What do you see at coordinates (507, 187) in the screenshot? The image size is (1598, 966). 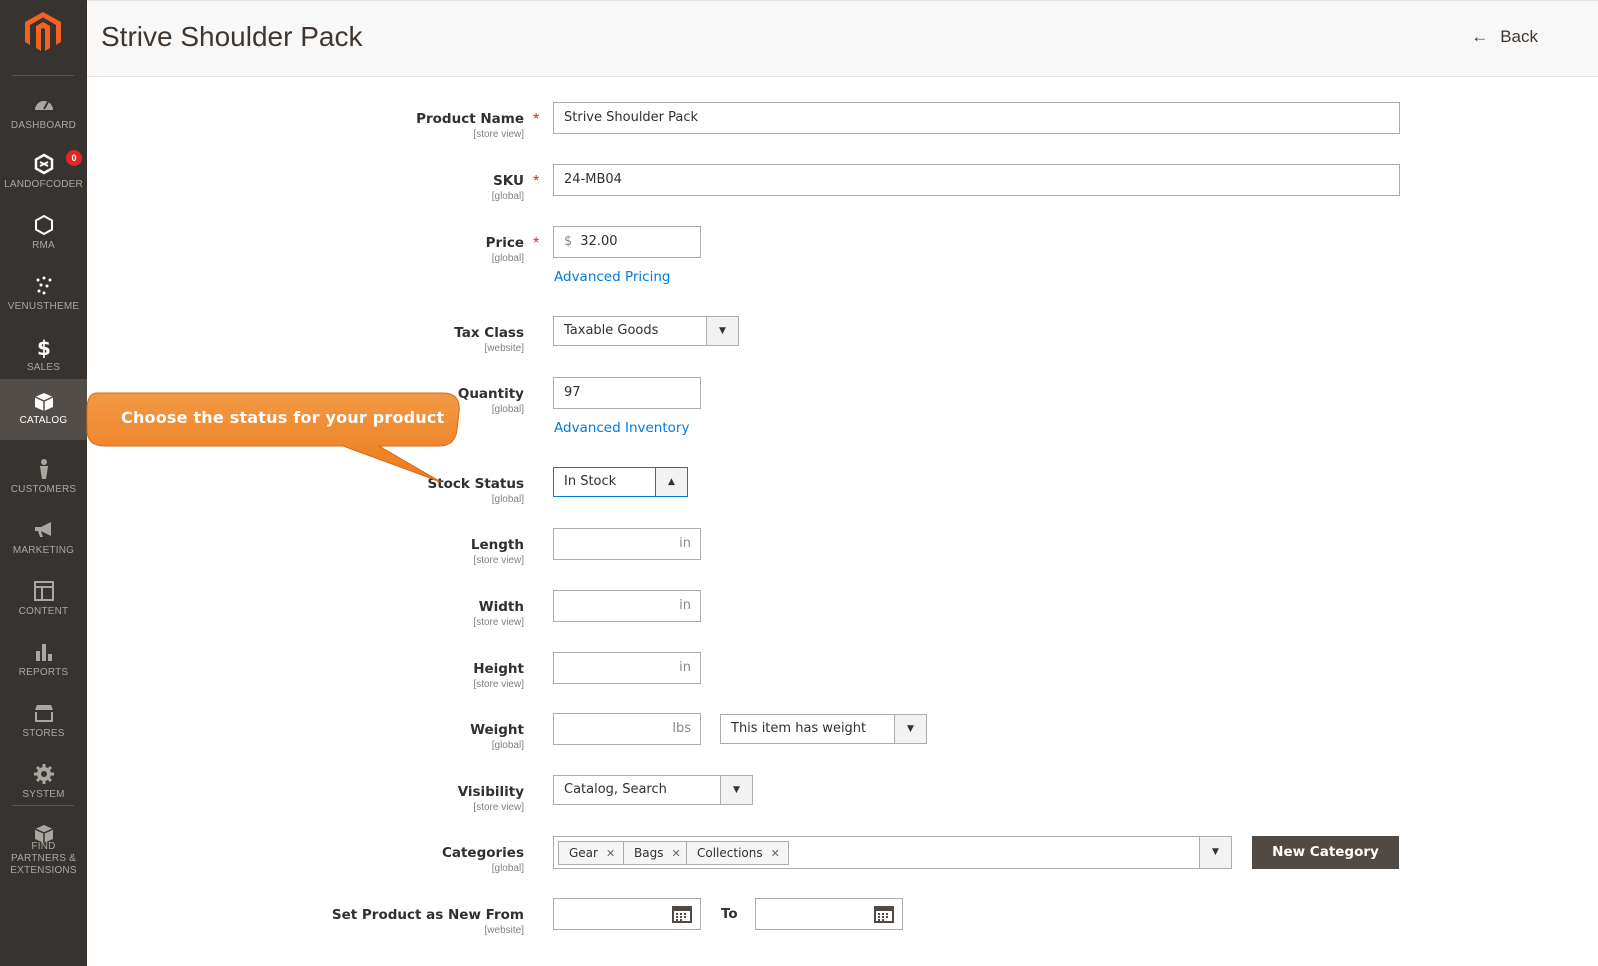 I see `sku-label: SKU [global]` at bounding box center [507, 187].